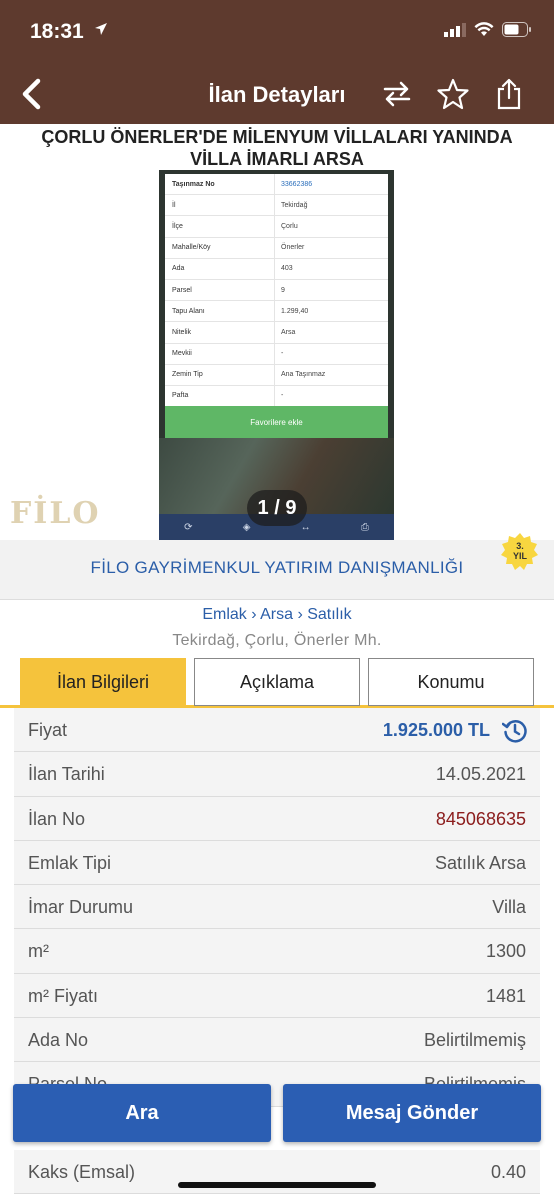 The image size is (554, 1200). Describe the element at coordinates (305, 527) in the screenshot. I see `measure-icon: ↔` at that location.